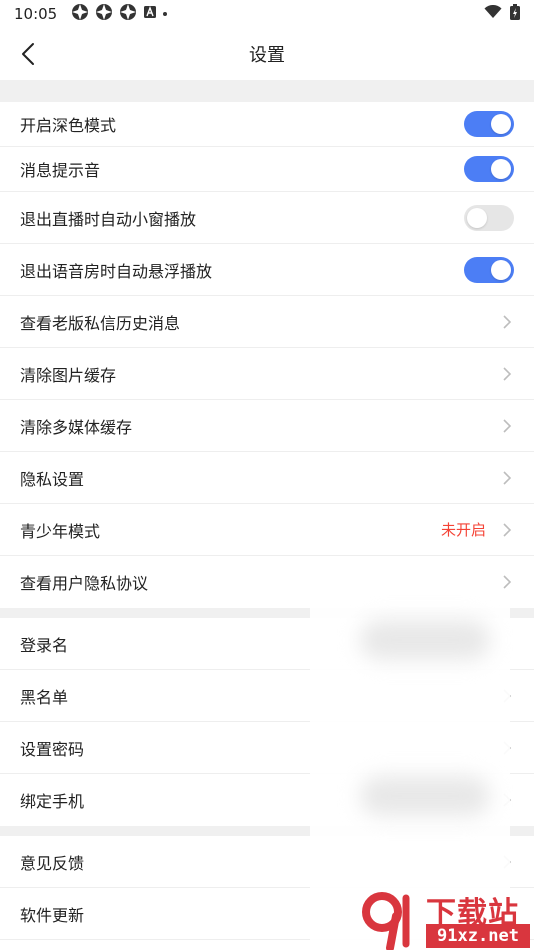  What do you see at coordinates (267, 91) in the screenshot?
I see `section-divider` at bounding box center [267, 91].